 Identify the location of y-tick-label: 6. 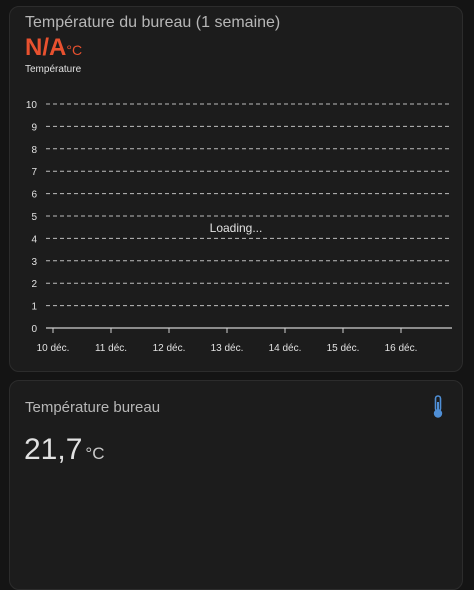
(34, 195).